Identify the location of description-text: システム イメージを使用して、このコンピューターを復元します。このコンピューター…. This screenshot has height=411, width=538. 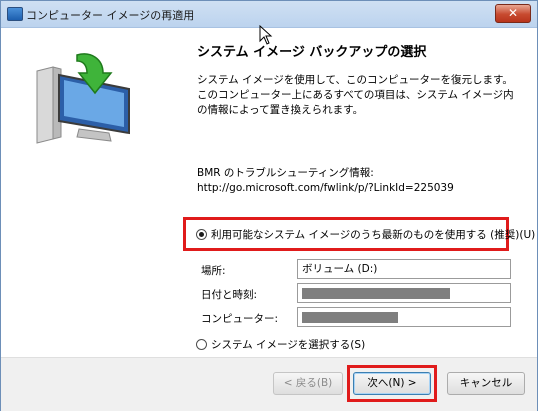
(355, 95).